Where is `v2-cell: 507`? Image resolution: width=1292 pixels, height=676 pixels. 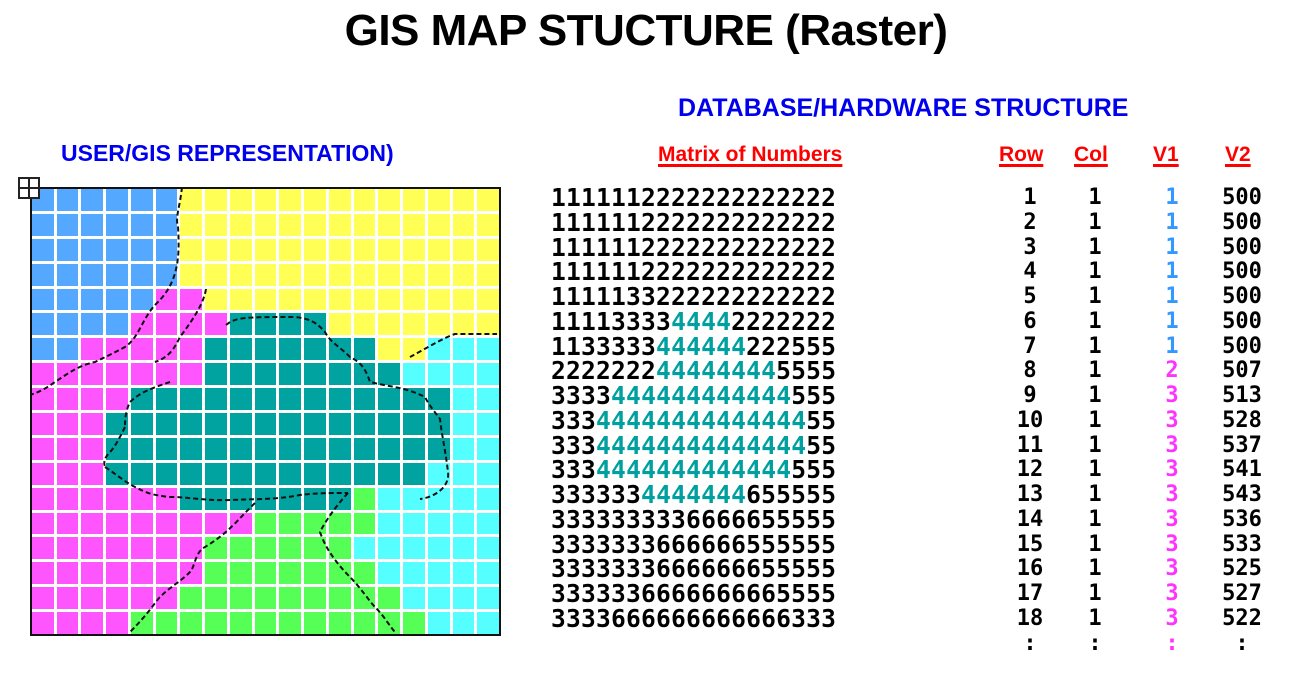
v2-cell: 507 is located at coordinates (1242, 371).